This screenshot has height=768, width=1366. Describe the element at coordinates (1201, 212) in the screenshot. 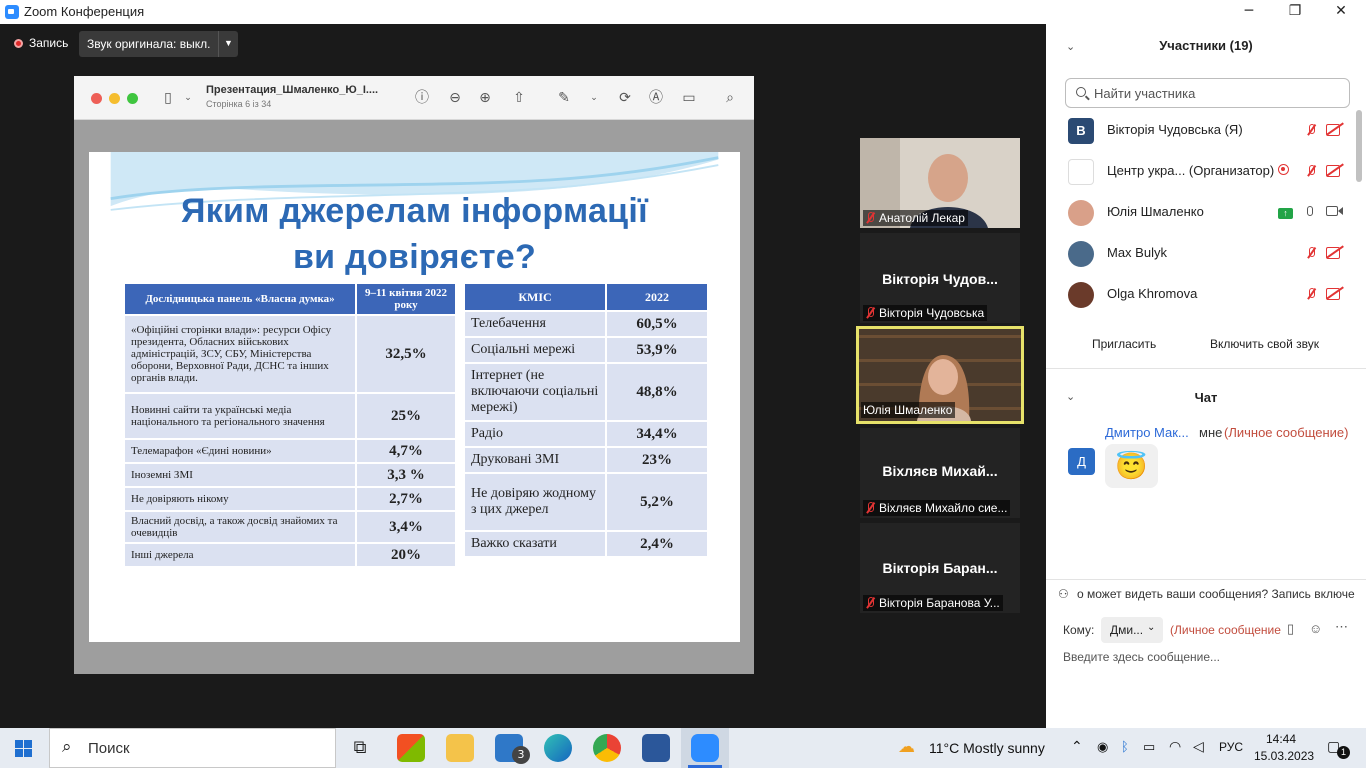

I see `participant-row: Юлія Шмаленко ↑` at that location.